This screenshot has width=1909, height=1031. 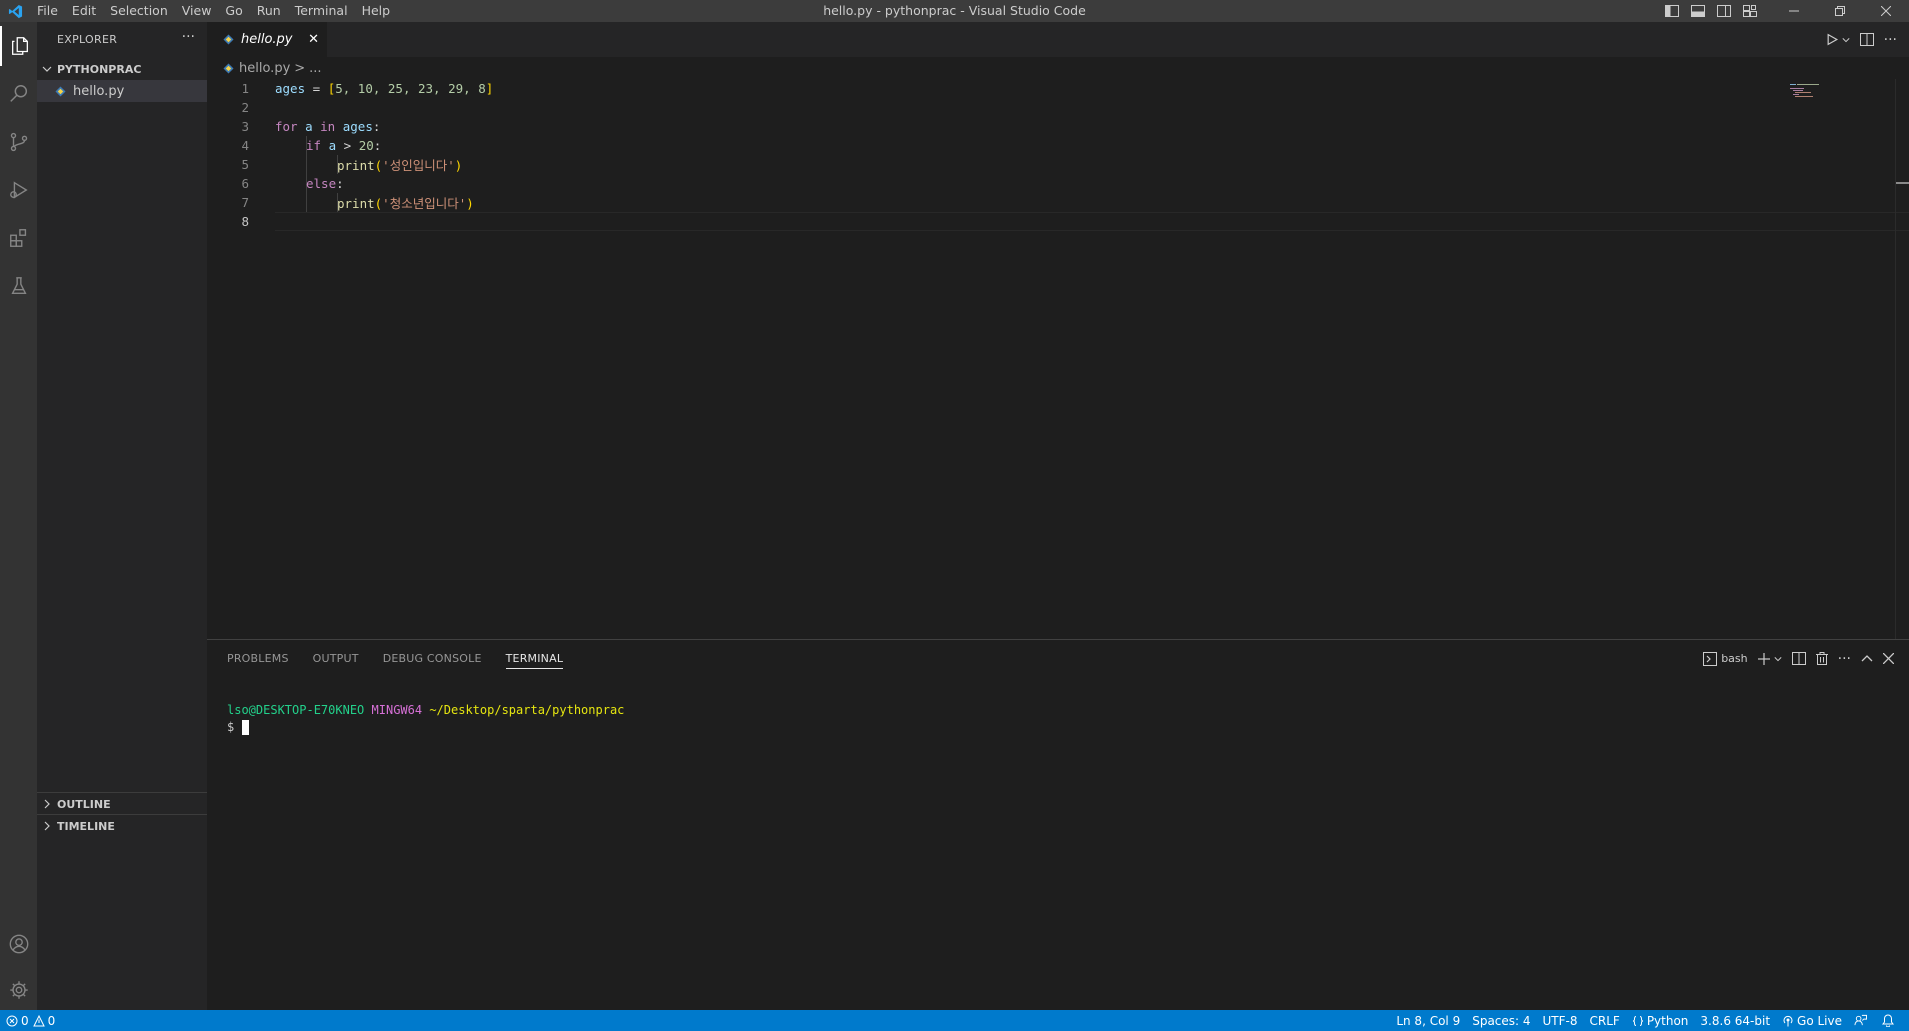 I want to click on menu-selection: Selection, so click(x=139, y=11).